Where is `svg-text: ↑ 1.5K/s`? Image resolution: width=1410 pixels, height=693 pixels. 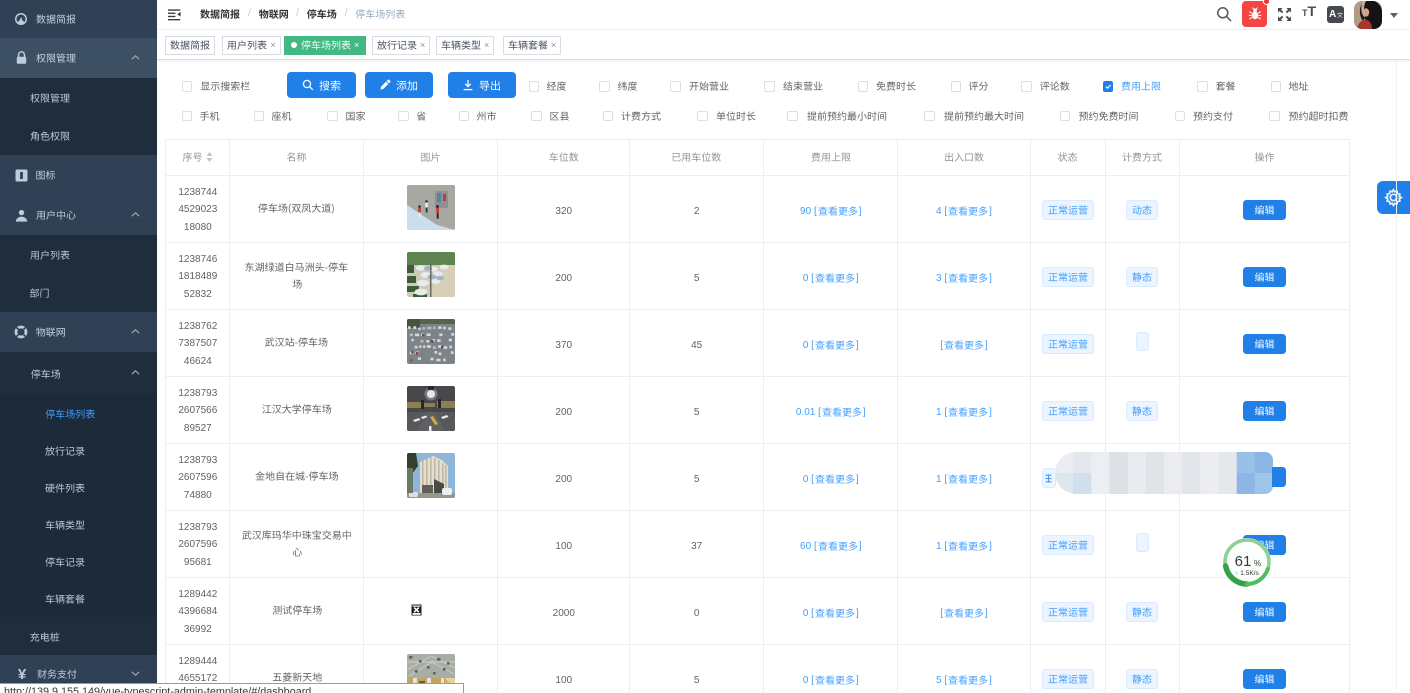
svg-text: ↑ 1.5K/s is located at coordinates (1247, 573).